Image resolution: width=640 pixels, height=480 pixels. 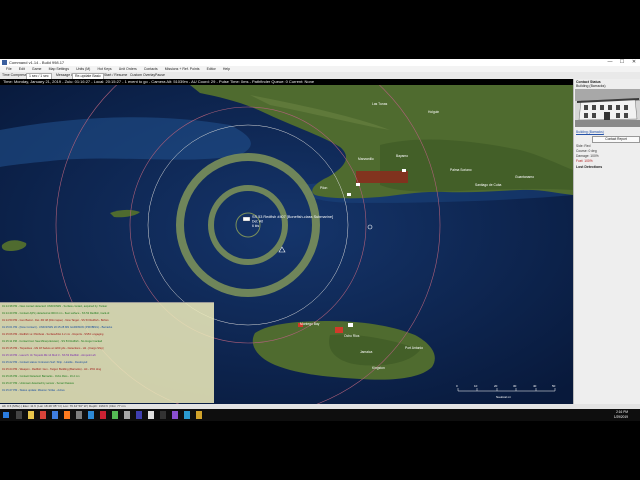 I want to click on close-button: ✕, so click(x=634, y=62).